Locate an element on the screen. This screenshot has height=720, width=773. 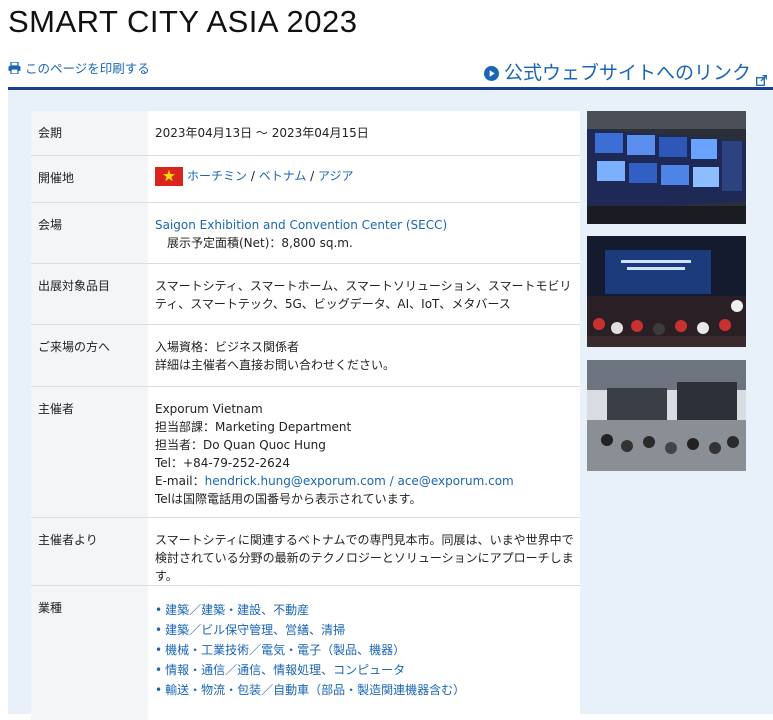
location-country-link: ベトナム is located at coordinates (283, 176).